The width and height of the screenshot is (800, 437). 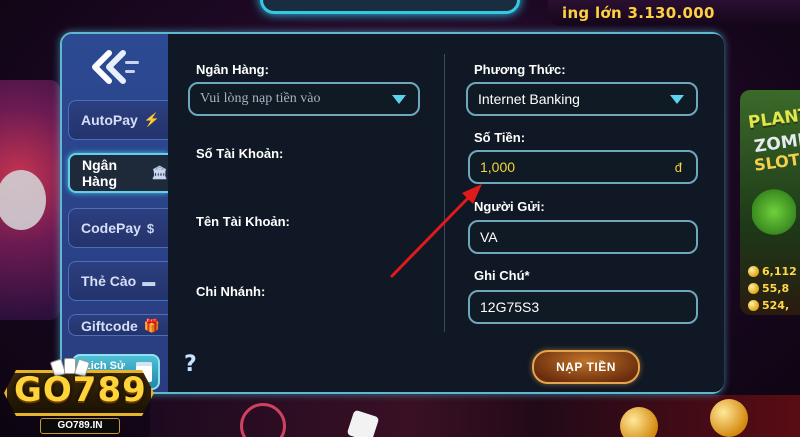 What do you see at coordinates (529, 99) in the screenshot?
I see `method-value: Internet Banking` at bounding box center [529, 99].